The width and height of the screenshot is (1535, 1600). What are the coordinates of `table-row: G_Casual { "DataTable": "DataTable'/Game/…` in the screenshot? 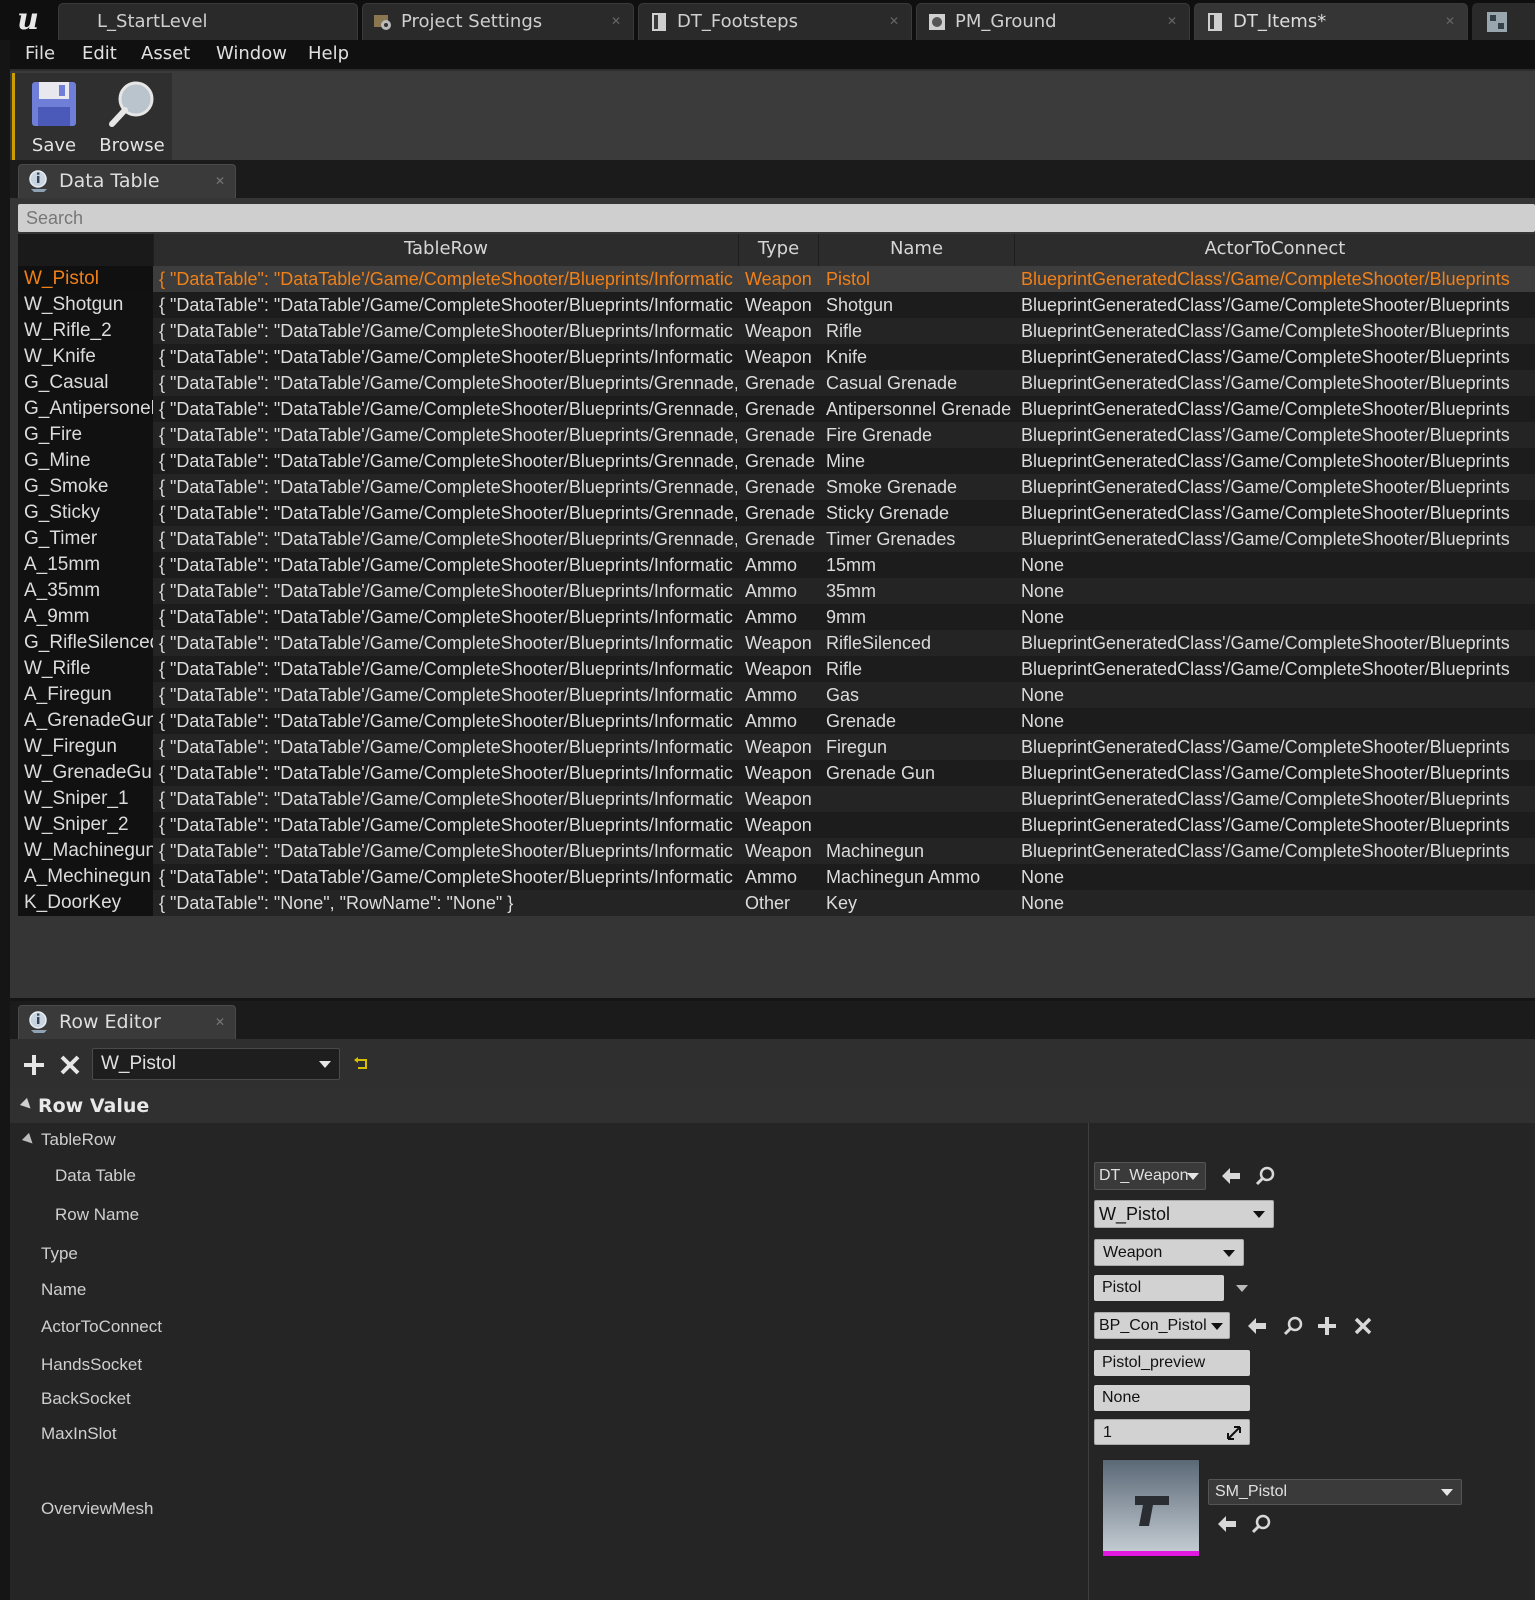 It's located at (776, 383).